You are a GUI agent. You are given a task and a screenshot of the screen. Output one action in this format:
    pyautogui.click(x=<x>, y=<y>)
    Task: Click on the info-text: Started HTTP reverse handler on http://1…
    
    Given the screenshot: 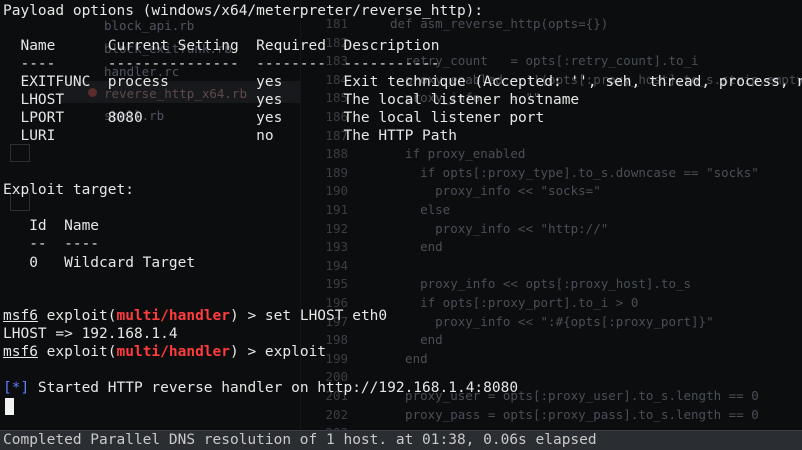 What is the action you would take?
    pyautogui.click(x=274, y=388)
    